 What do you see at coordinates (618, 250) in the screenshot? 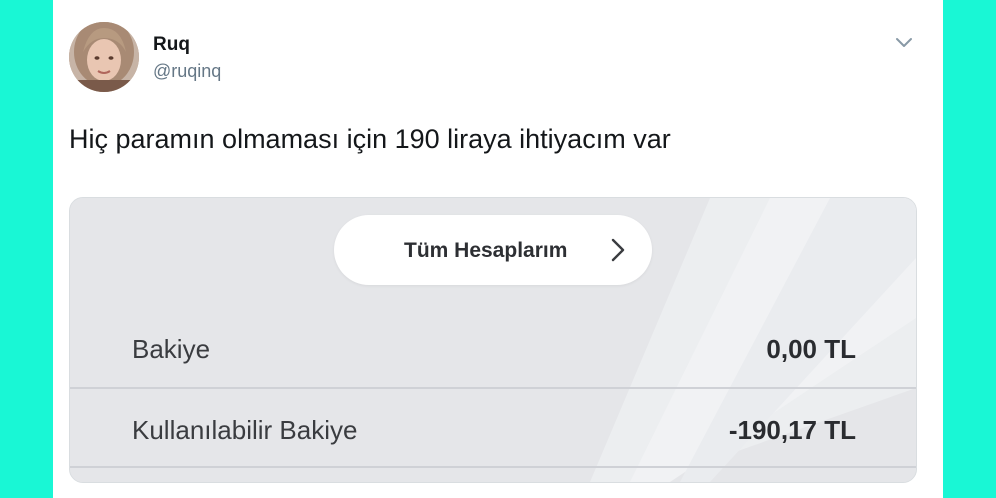
I see `chevron-right-icon` at bounding box center [618, 250].